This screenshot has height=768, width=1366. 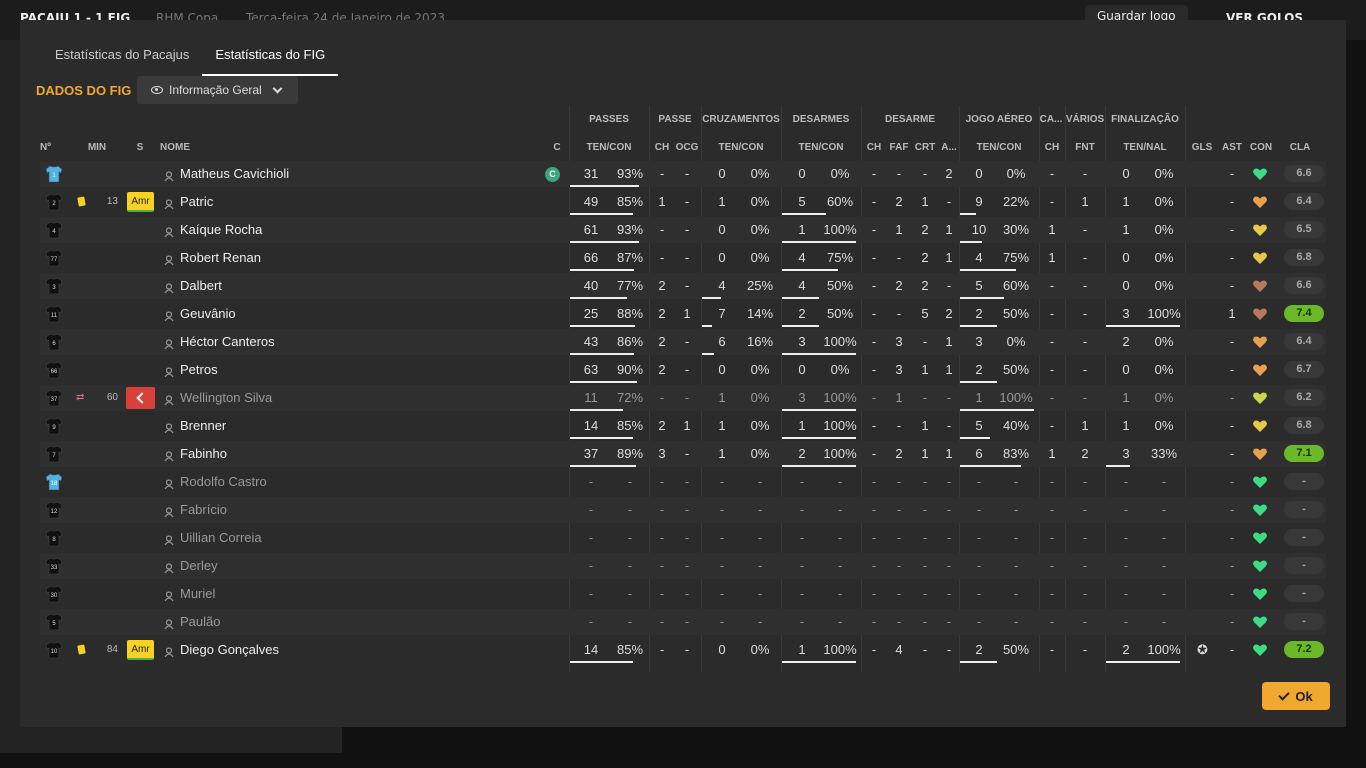 I want to click on player-name: Fabinho, so click(x=203, y=454).